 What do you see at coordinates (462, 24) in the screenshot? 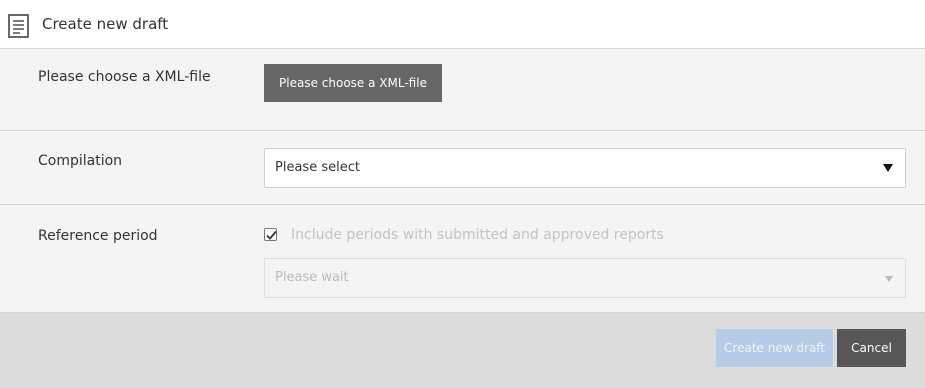
I see `dialog-header: Create new draft` at bounding box center [462, 24].